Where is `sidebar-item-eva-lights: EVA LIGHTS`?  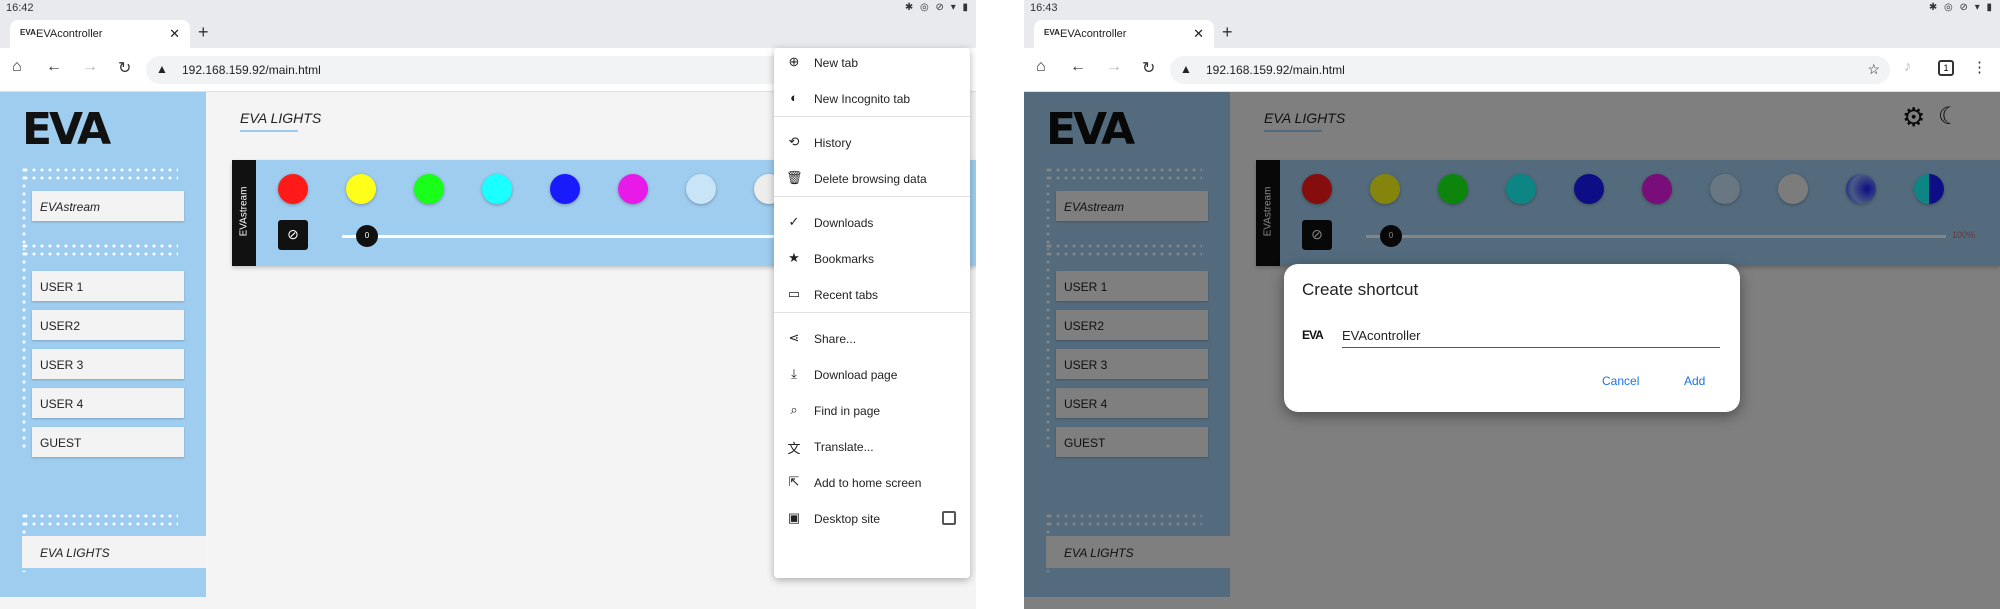
sidebar-item-eva-lights: EVA LIGHTS is located at coordinates (114, 552).